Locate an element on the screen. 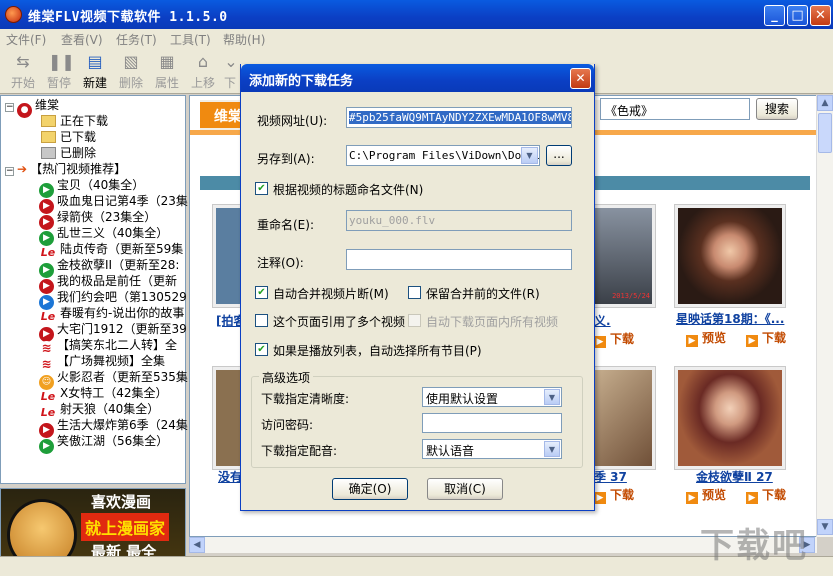  tree-video-item: ▶ 大宅门1912（更新至39 is located at coordinates (113, 331).